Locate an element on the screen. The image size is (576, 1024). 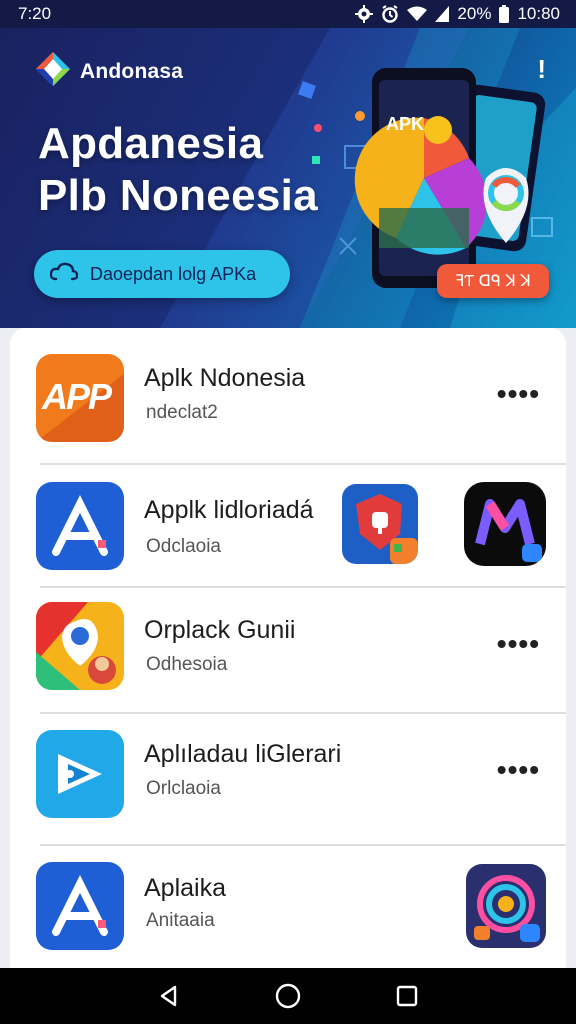
app-name: Aplk Ndonesia is located at coordinates (225, 378).